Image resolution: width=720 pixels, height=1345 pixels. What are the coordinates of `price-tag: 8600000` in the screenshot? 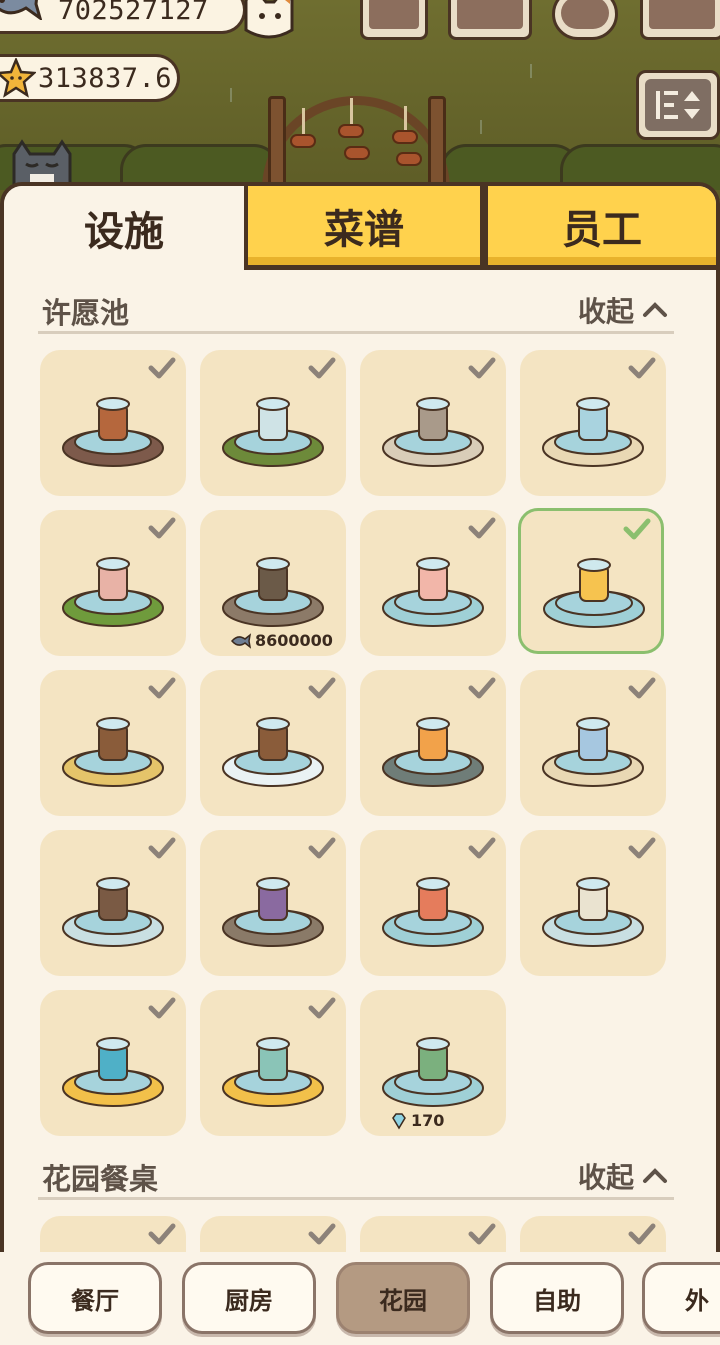 It's located at (281, 640).